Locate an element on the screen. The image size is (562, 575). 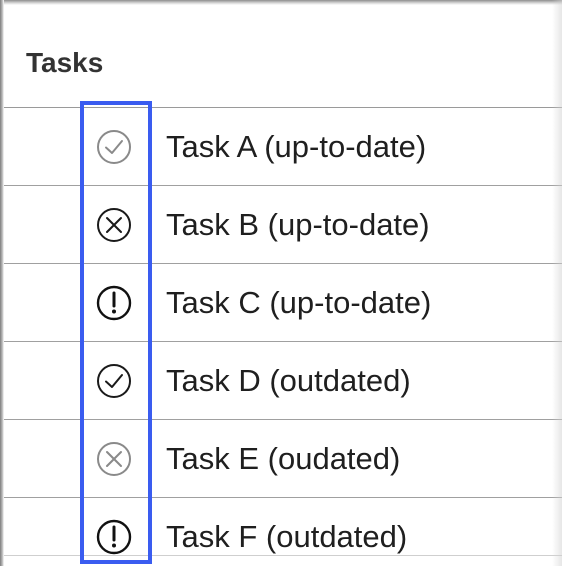
task-row: Task B (up-to-date) is located at coordinates (283, 225).